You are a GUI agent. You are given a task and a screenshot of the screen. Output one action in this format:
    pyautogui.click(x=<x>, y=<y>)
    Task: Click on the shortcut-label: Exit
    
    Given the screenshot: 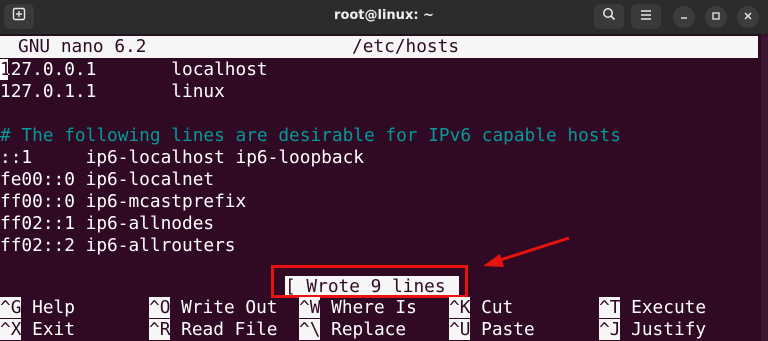 What is the action you would take?
    pyautogui.click(x=53, y=329)
    